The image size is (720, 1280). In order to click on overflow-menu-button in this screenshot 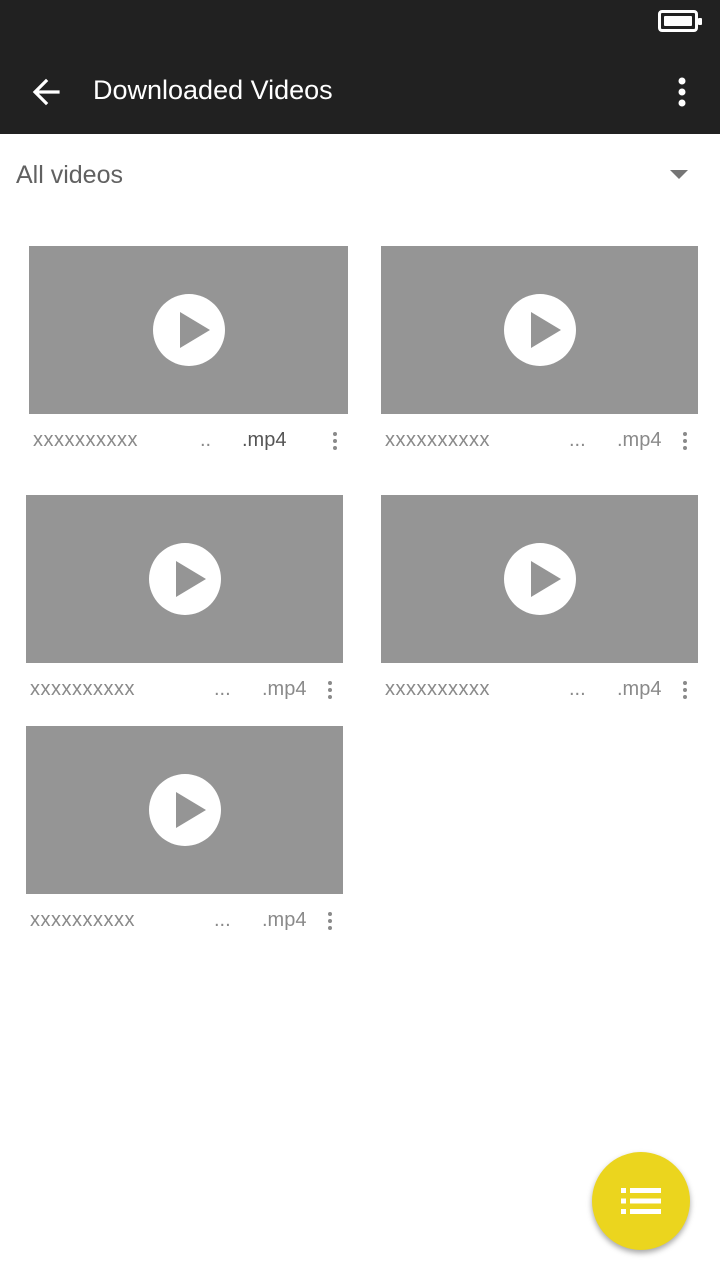, I will do `click(682, 92)`.